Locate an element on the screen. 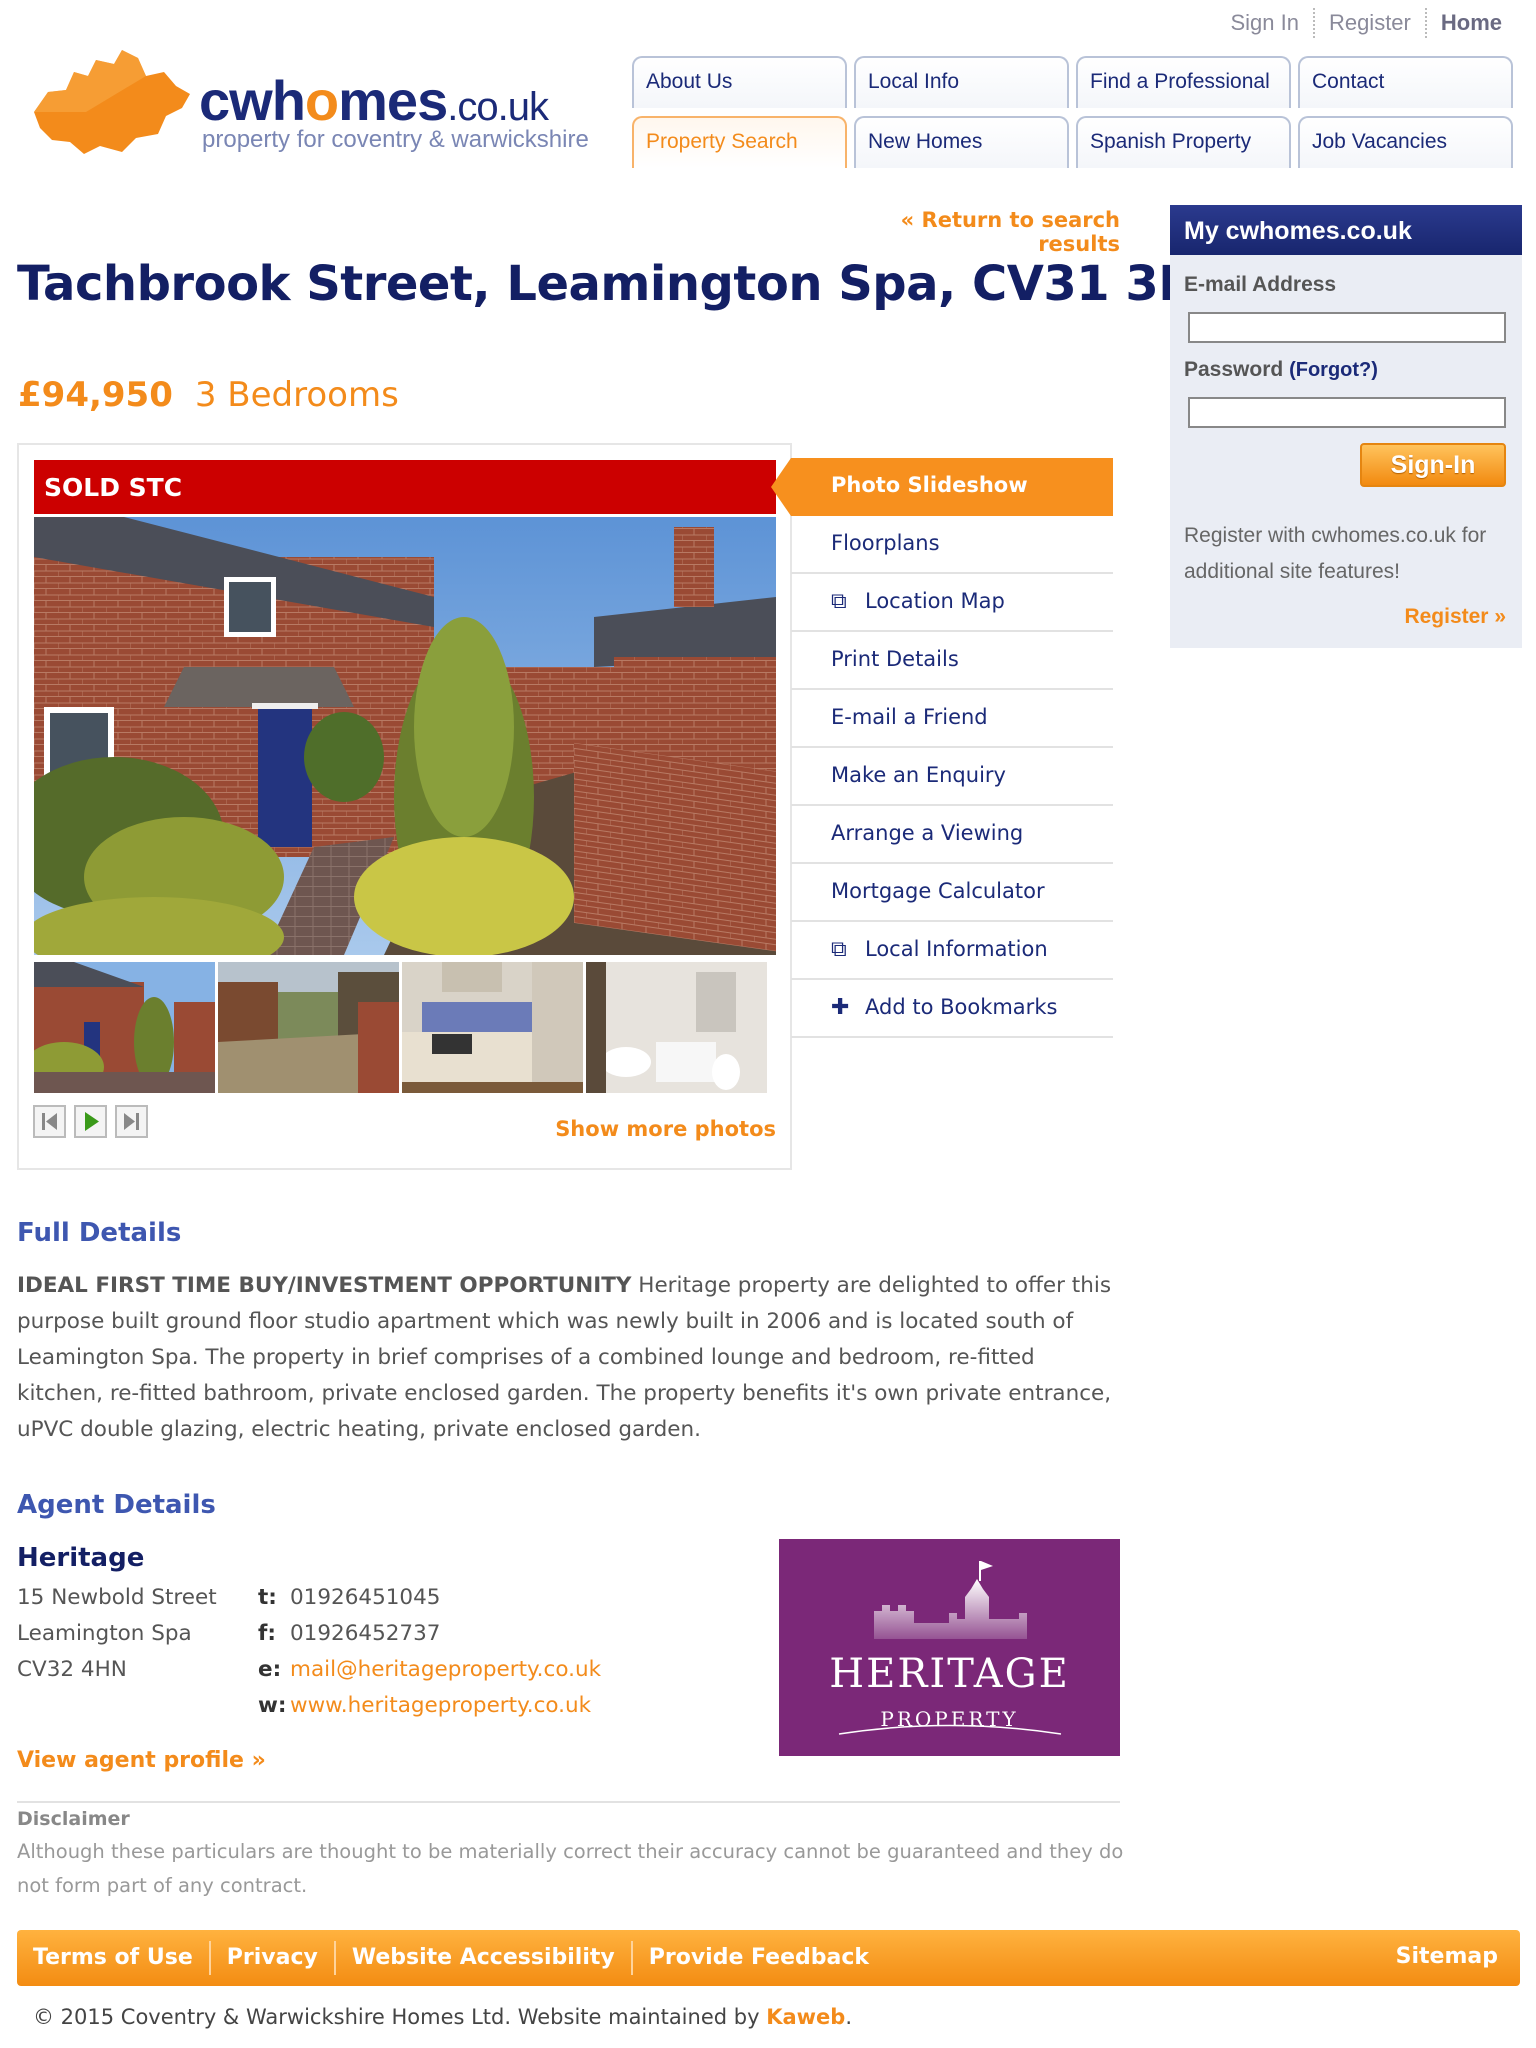  menu-mortgage-calculator: Mortgage Calculator is located at coordinates (952, 893).